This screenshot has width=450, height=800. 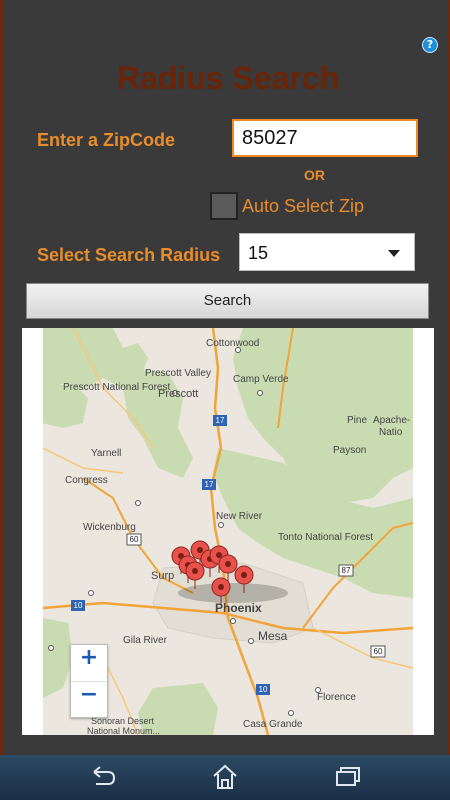 What do you see at coordinates (303, 206) in the screenshot?
I see `auto-select-label: Auto Select Zip` at bounding box center [303, 206].